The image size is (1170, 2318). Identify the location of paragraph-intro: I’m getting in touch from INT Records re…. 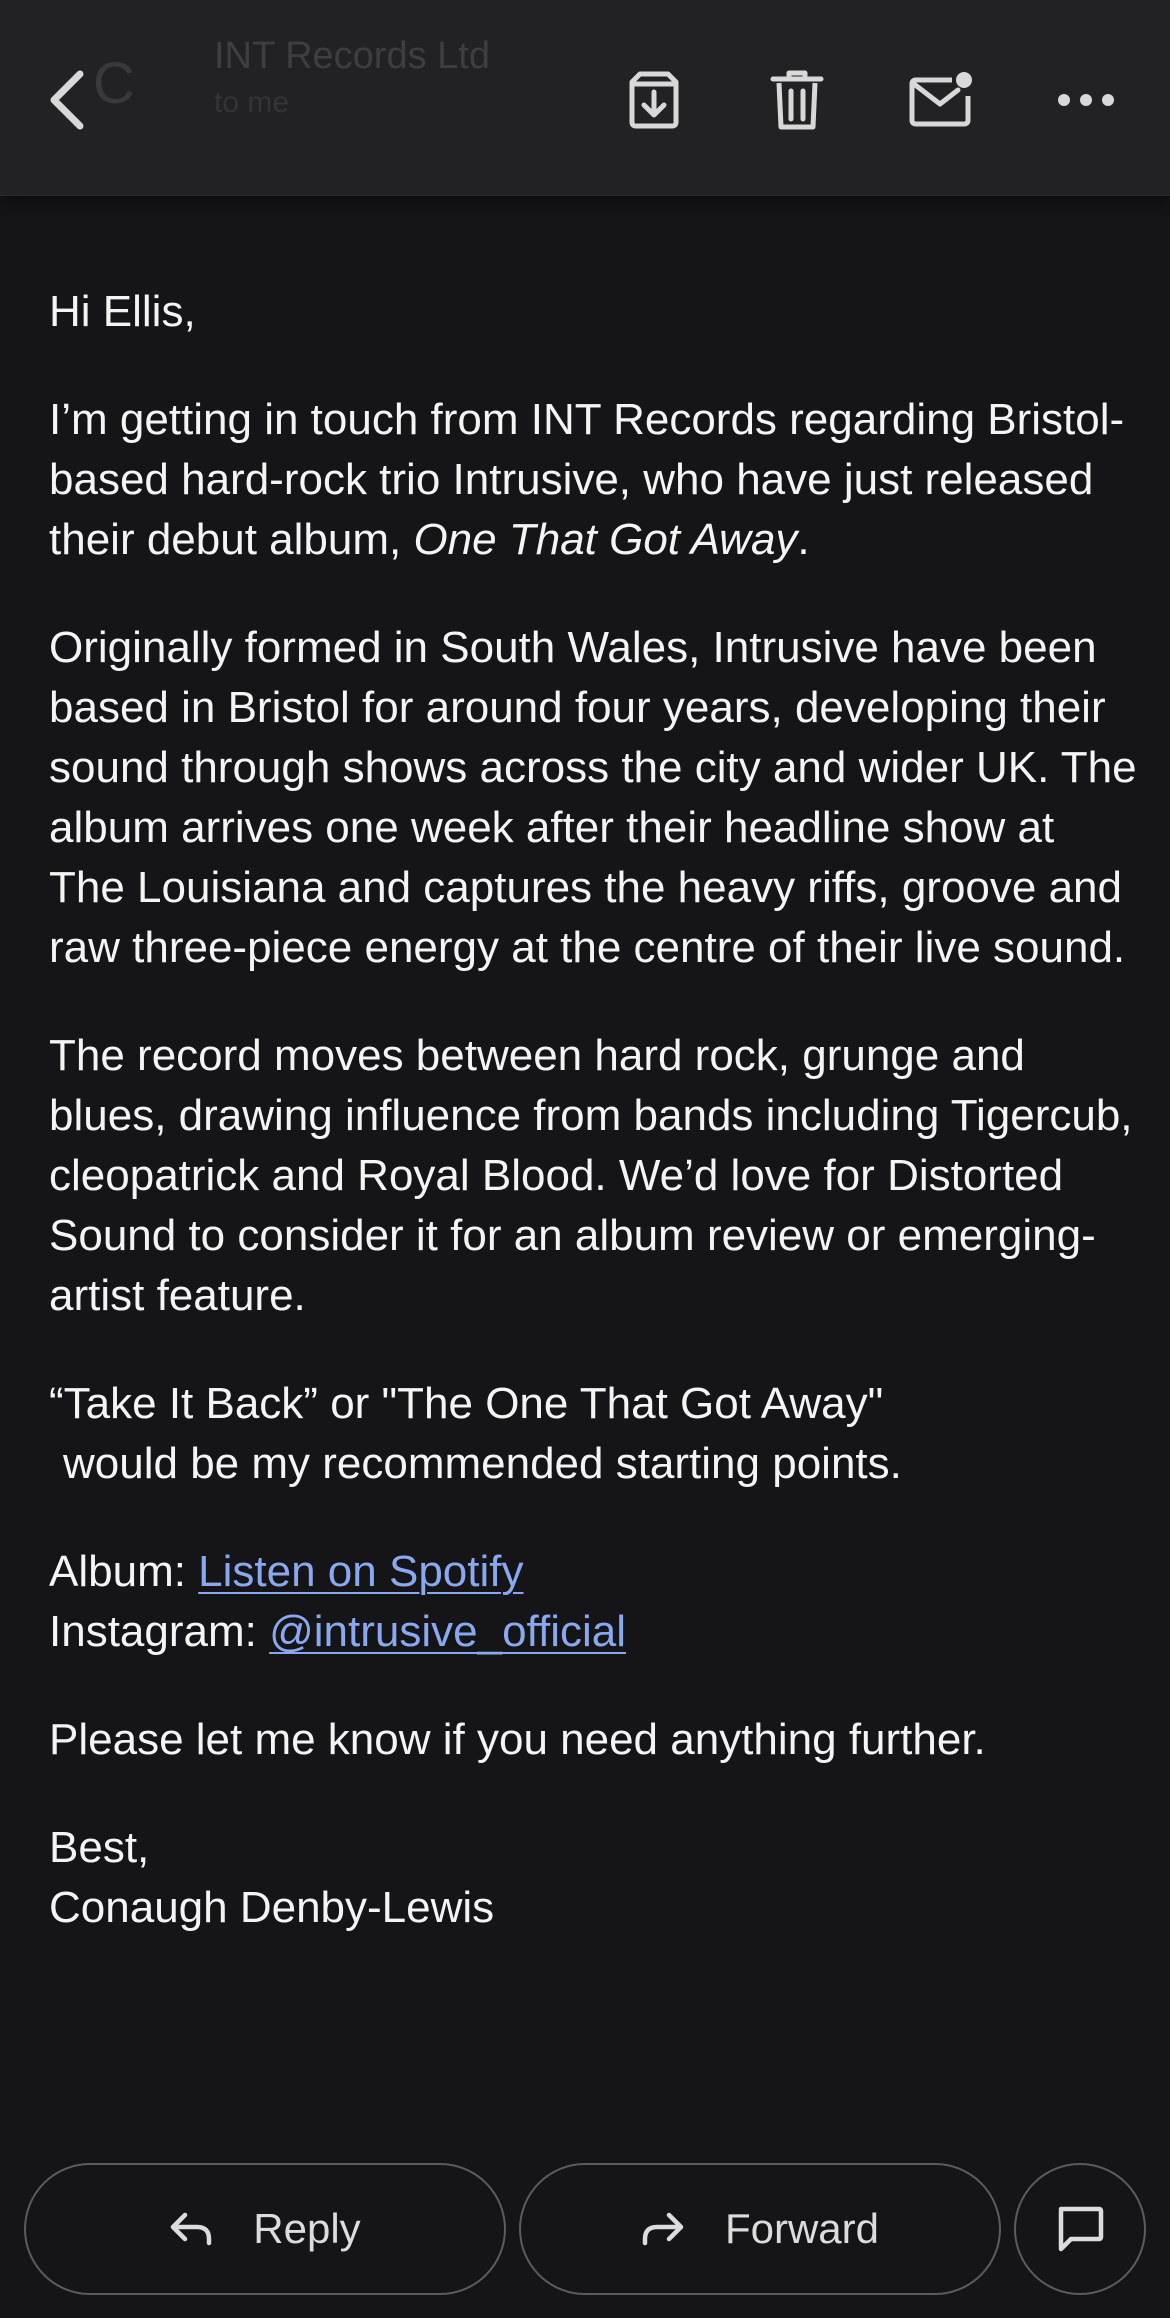
(594, 480).